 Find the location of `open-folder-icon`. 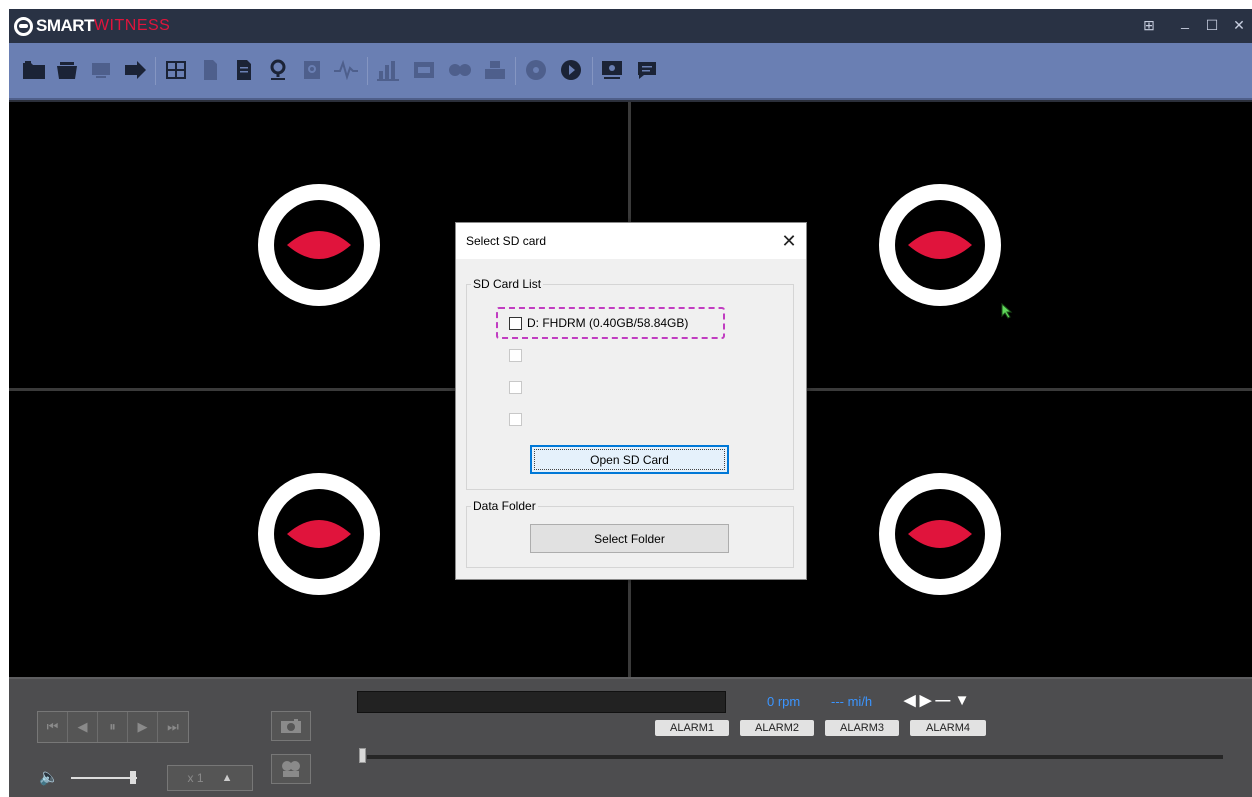

open-folder-icon is located at coordinates (34, 70).